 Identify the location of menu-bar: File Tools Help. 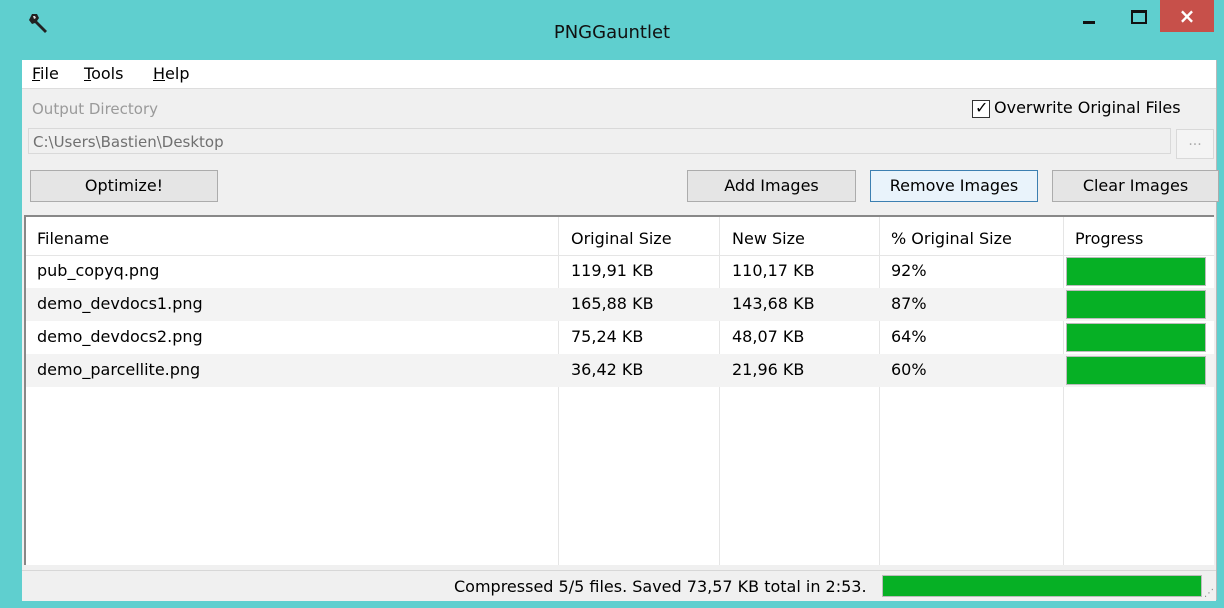
(619, 74).